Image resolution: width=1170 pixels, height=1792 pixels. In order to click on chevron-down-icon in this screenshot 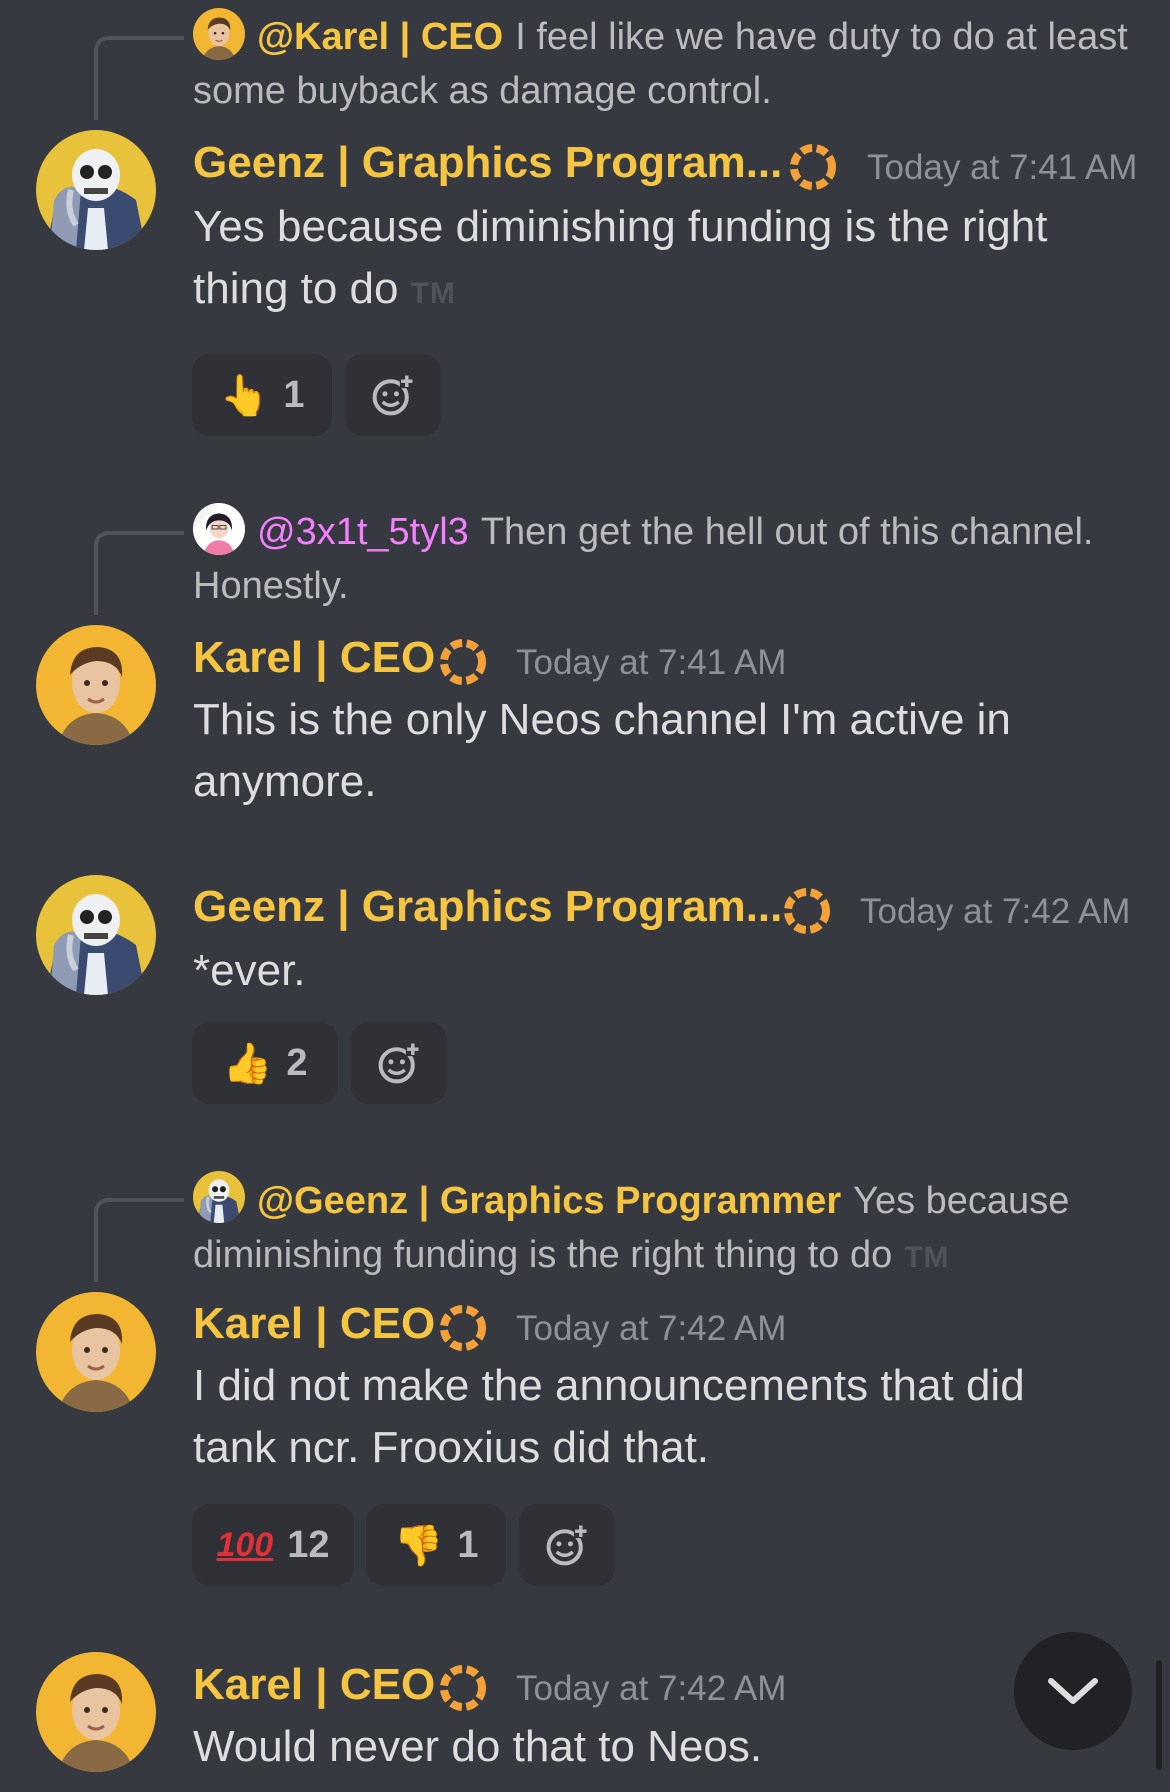, I will do `click(1073, 1691)`.